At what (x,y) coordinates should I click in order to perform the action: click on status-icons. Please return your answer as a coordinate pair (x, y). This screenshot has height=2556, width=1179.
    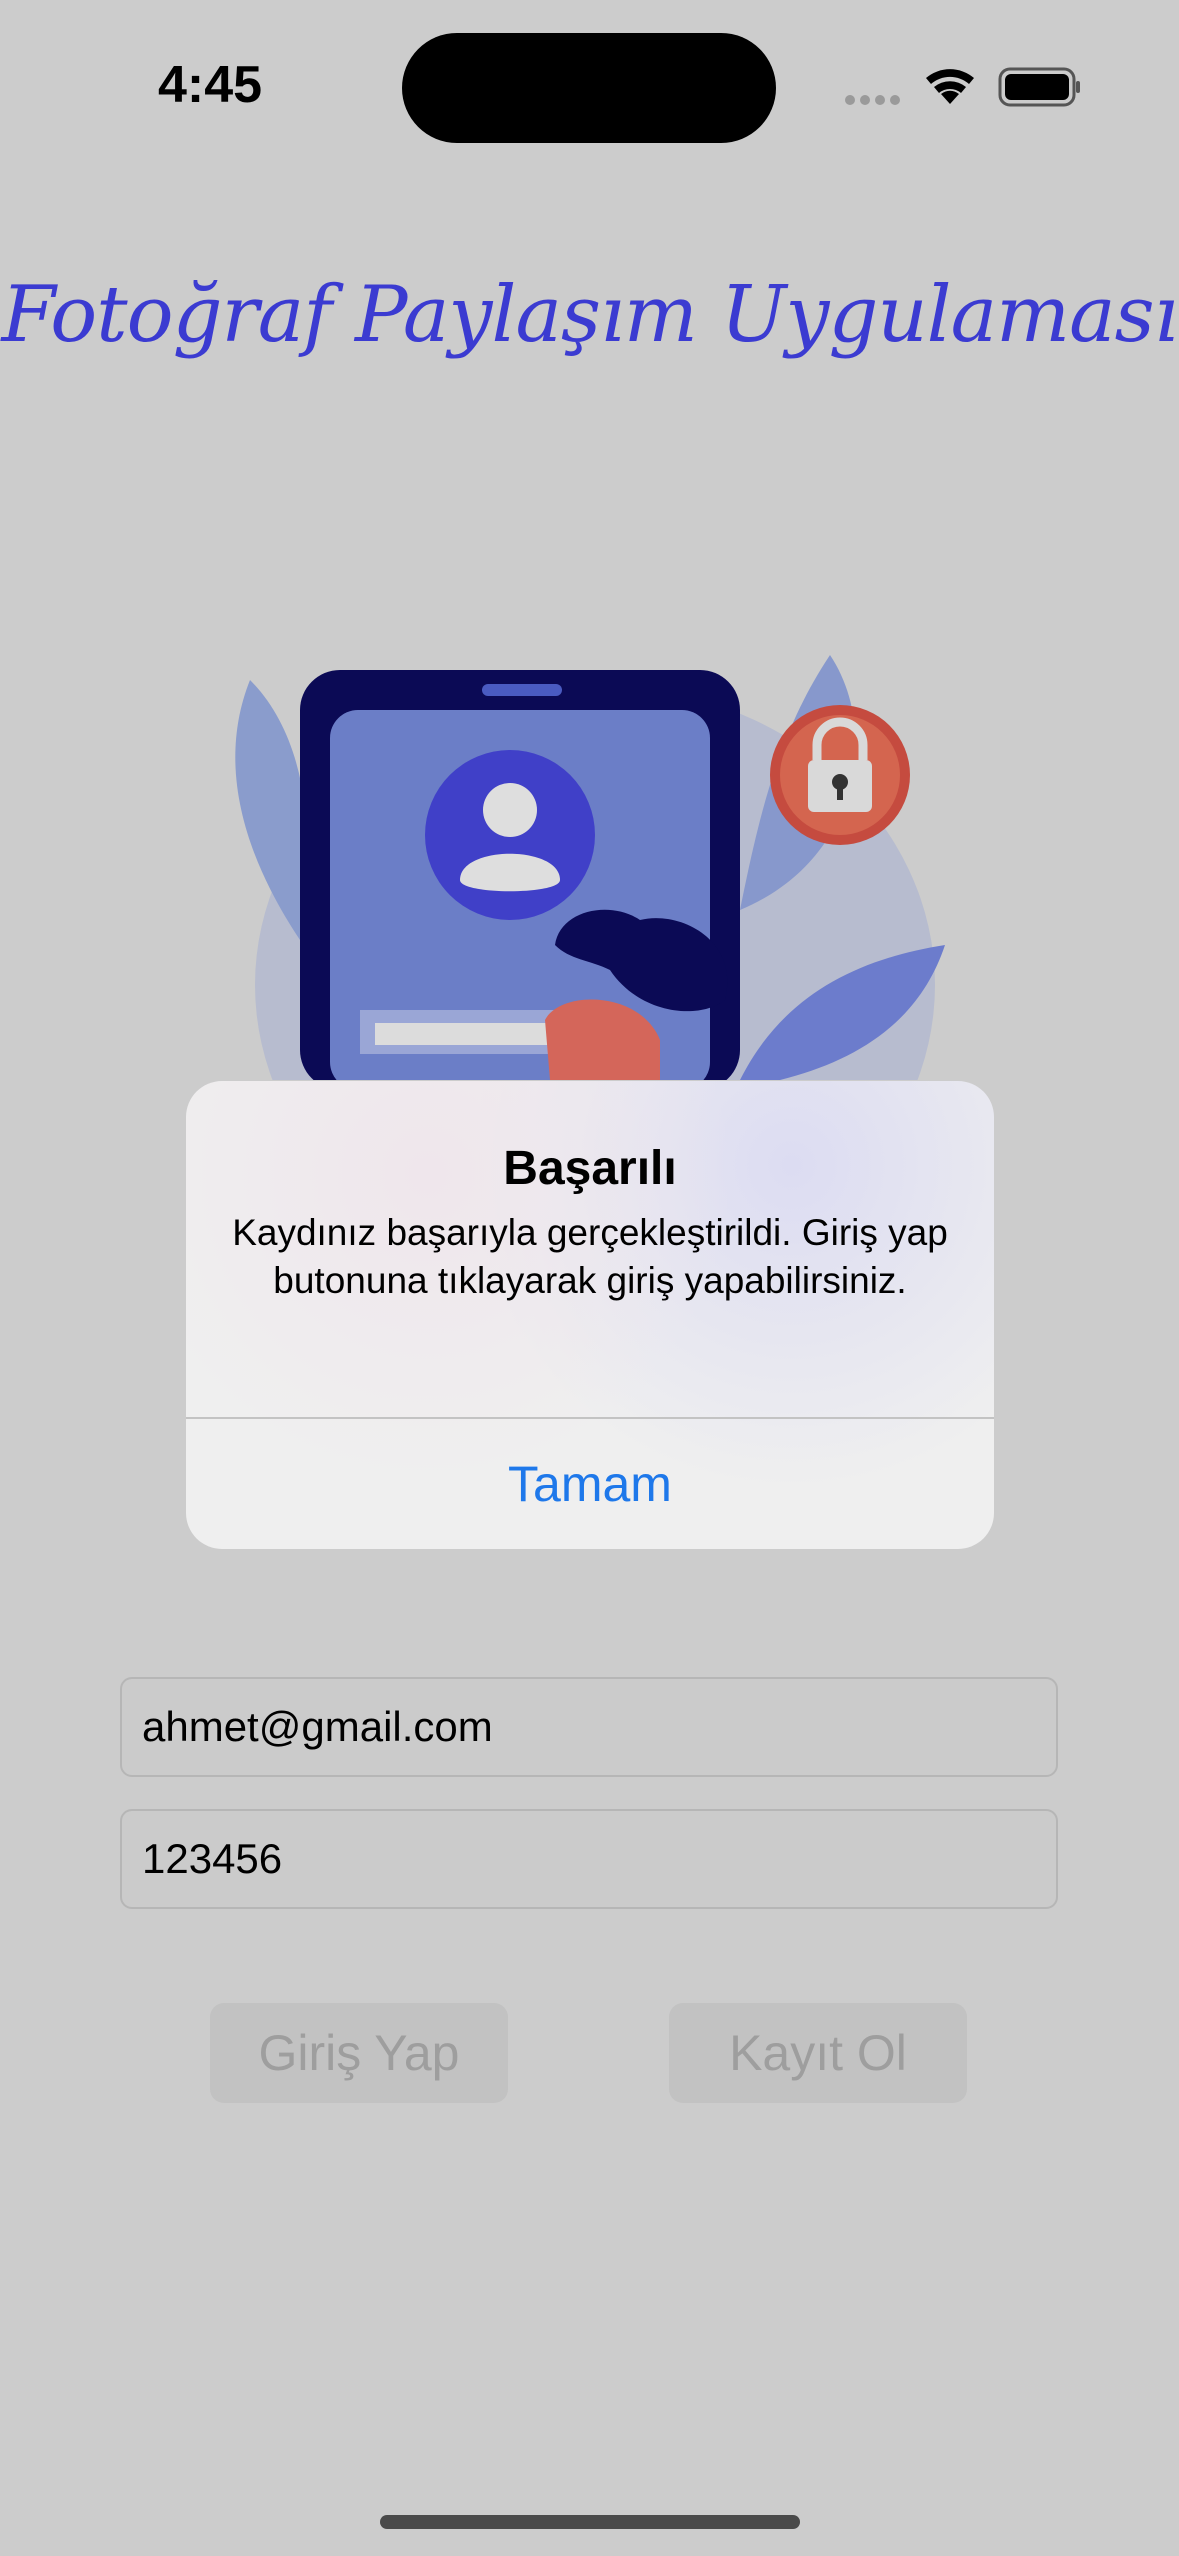
    Looking at the image, I should click on (962, 87).